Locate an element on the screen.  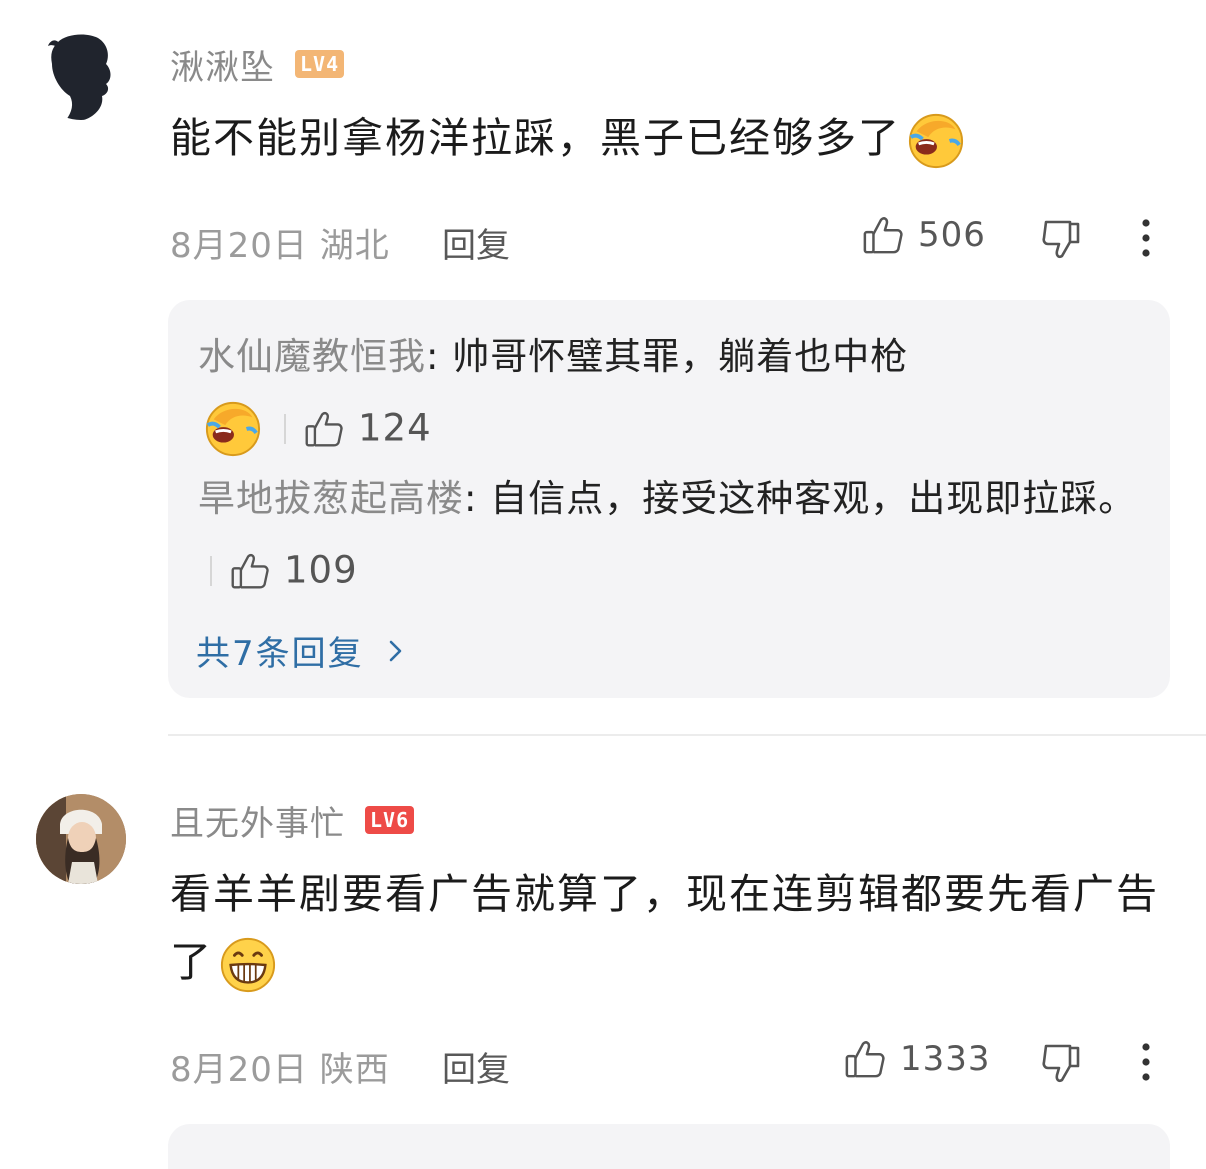
level-badge: LV4 is located at coordinates (320, 64).